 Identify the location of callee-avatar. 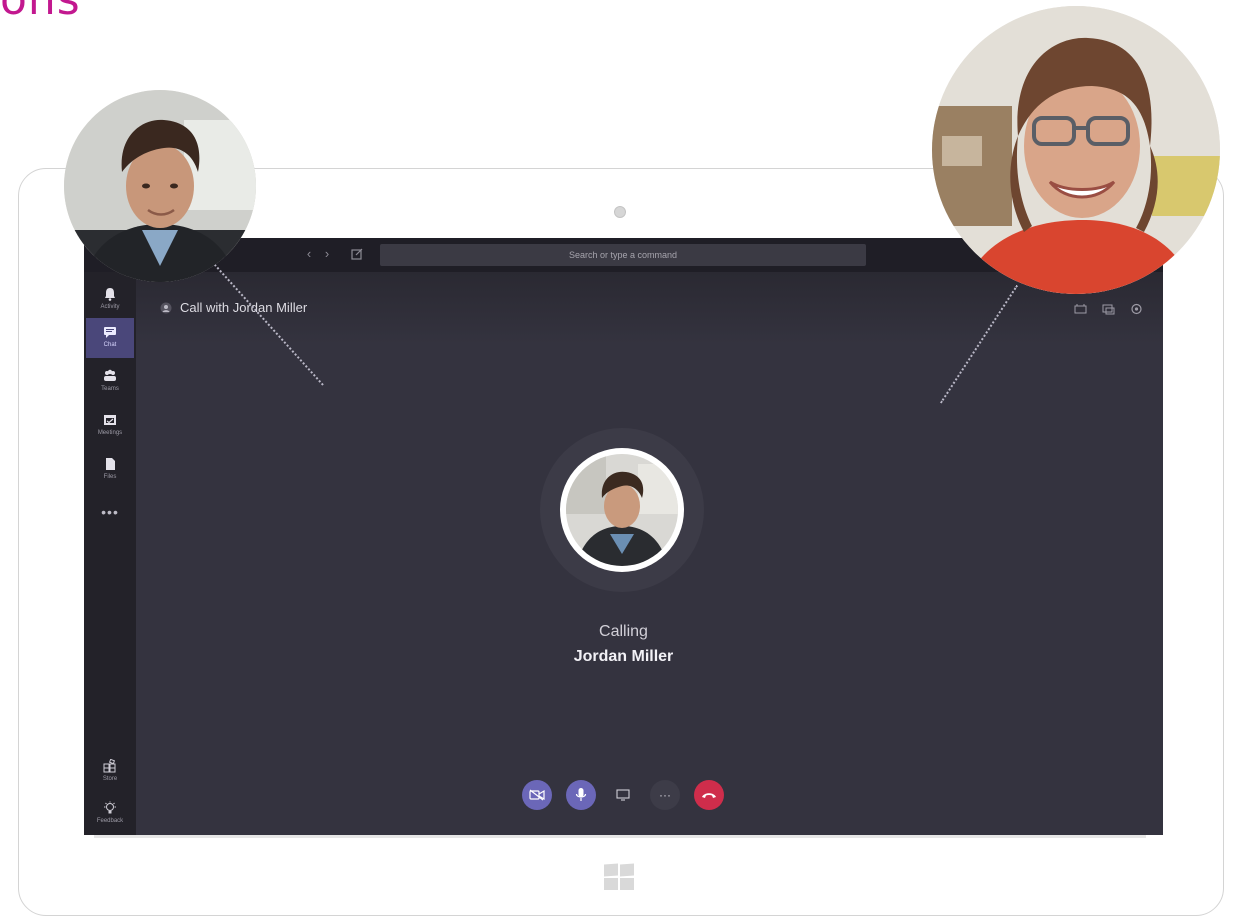
(622, 510).